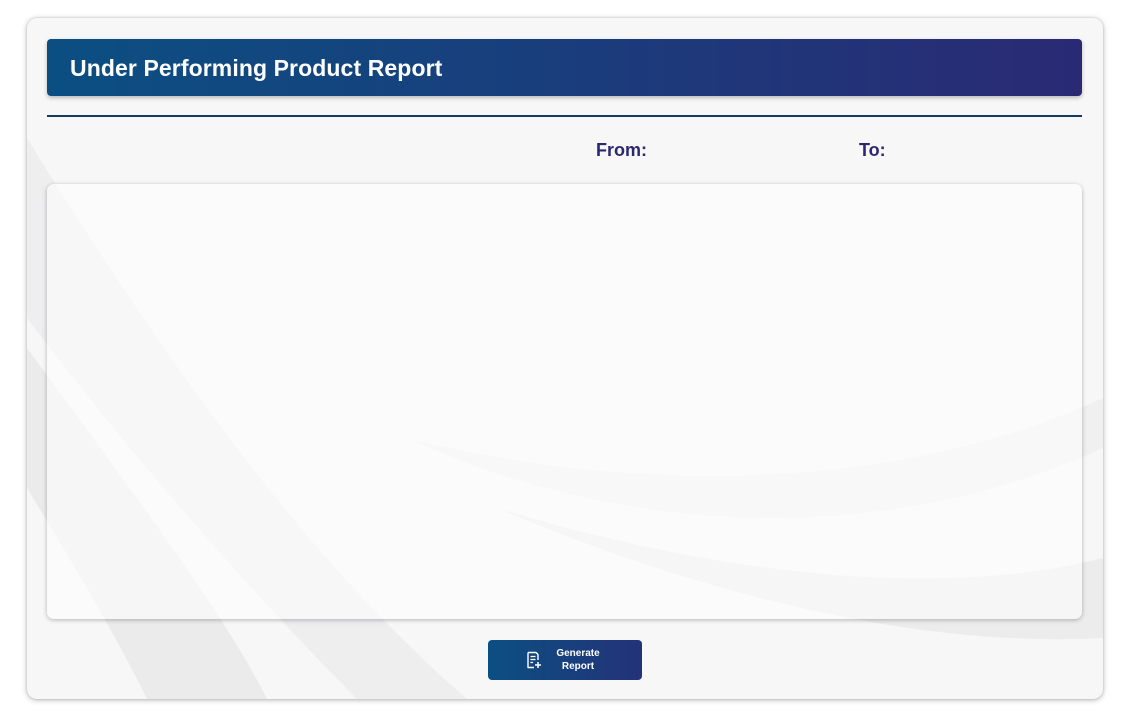 The image size is (1130, 718). Describe the element at coordinates (564, 67) in the screenshot. I see `header-bar: Under Performing Product Report` at that location.